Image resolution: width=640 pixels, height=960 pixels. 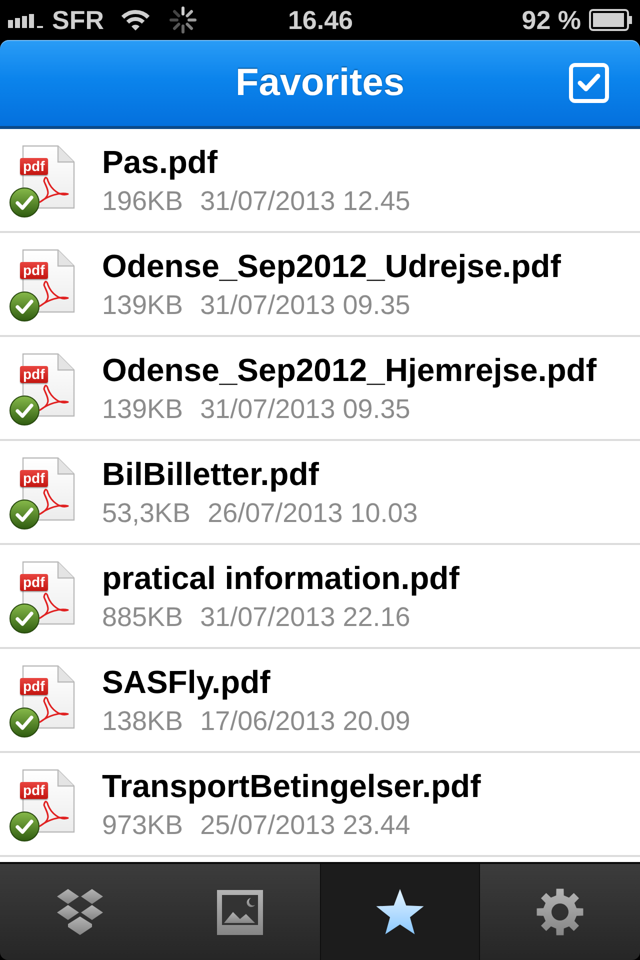 I want to click on file-size: 53,3KB, so click(x=146, y=513).